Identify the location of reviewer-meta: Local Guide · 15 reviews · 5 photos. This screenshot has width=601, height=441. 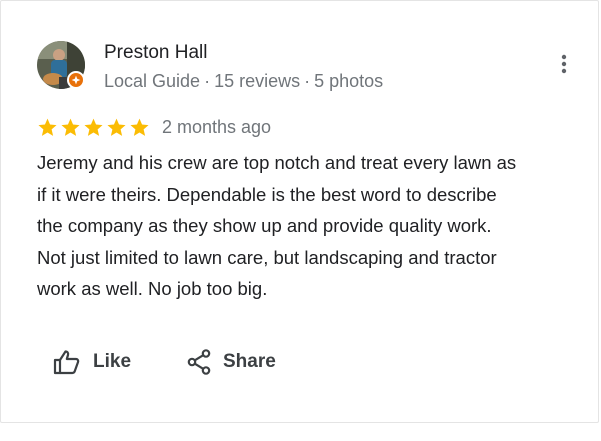
(243, 81).